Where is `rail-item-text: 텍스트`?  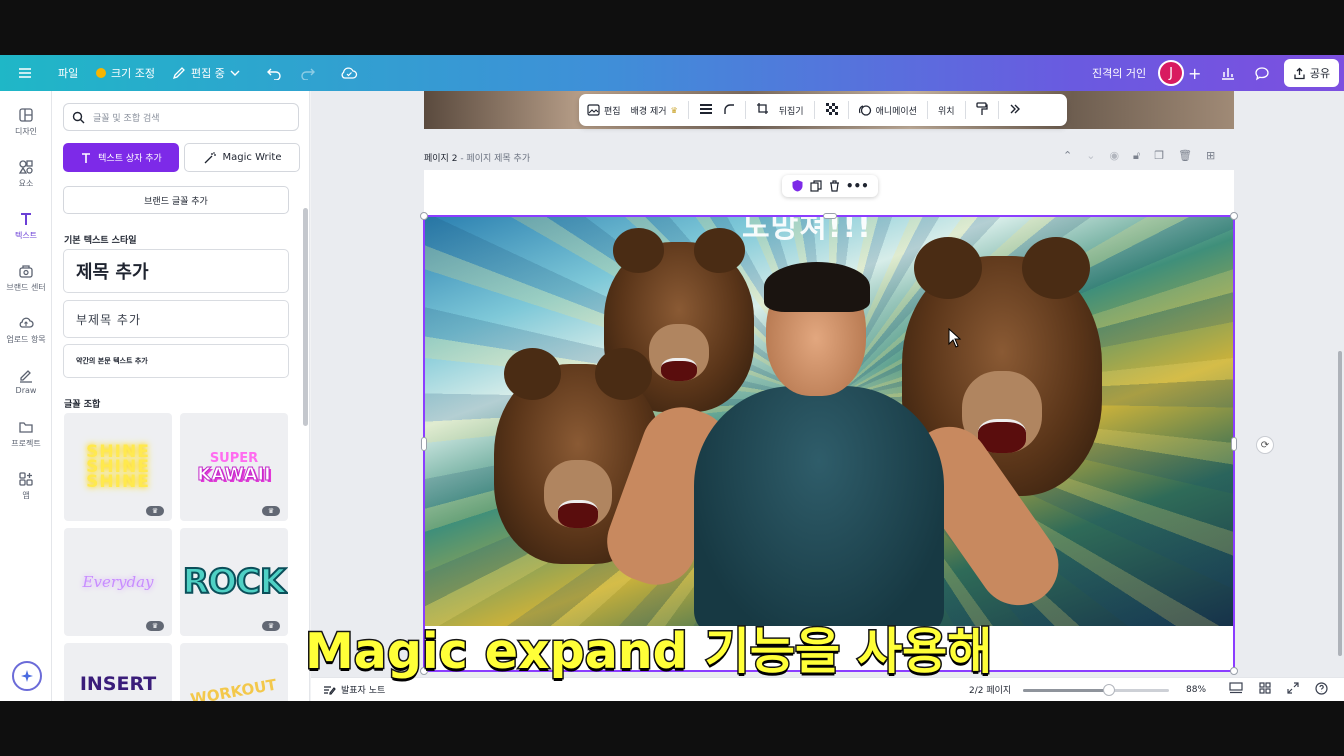
rail-item-text: 텍스트 is located at coordinates (26, 226).